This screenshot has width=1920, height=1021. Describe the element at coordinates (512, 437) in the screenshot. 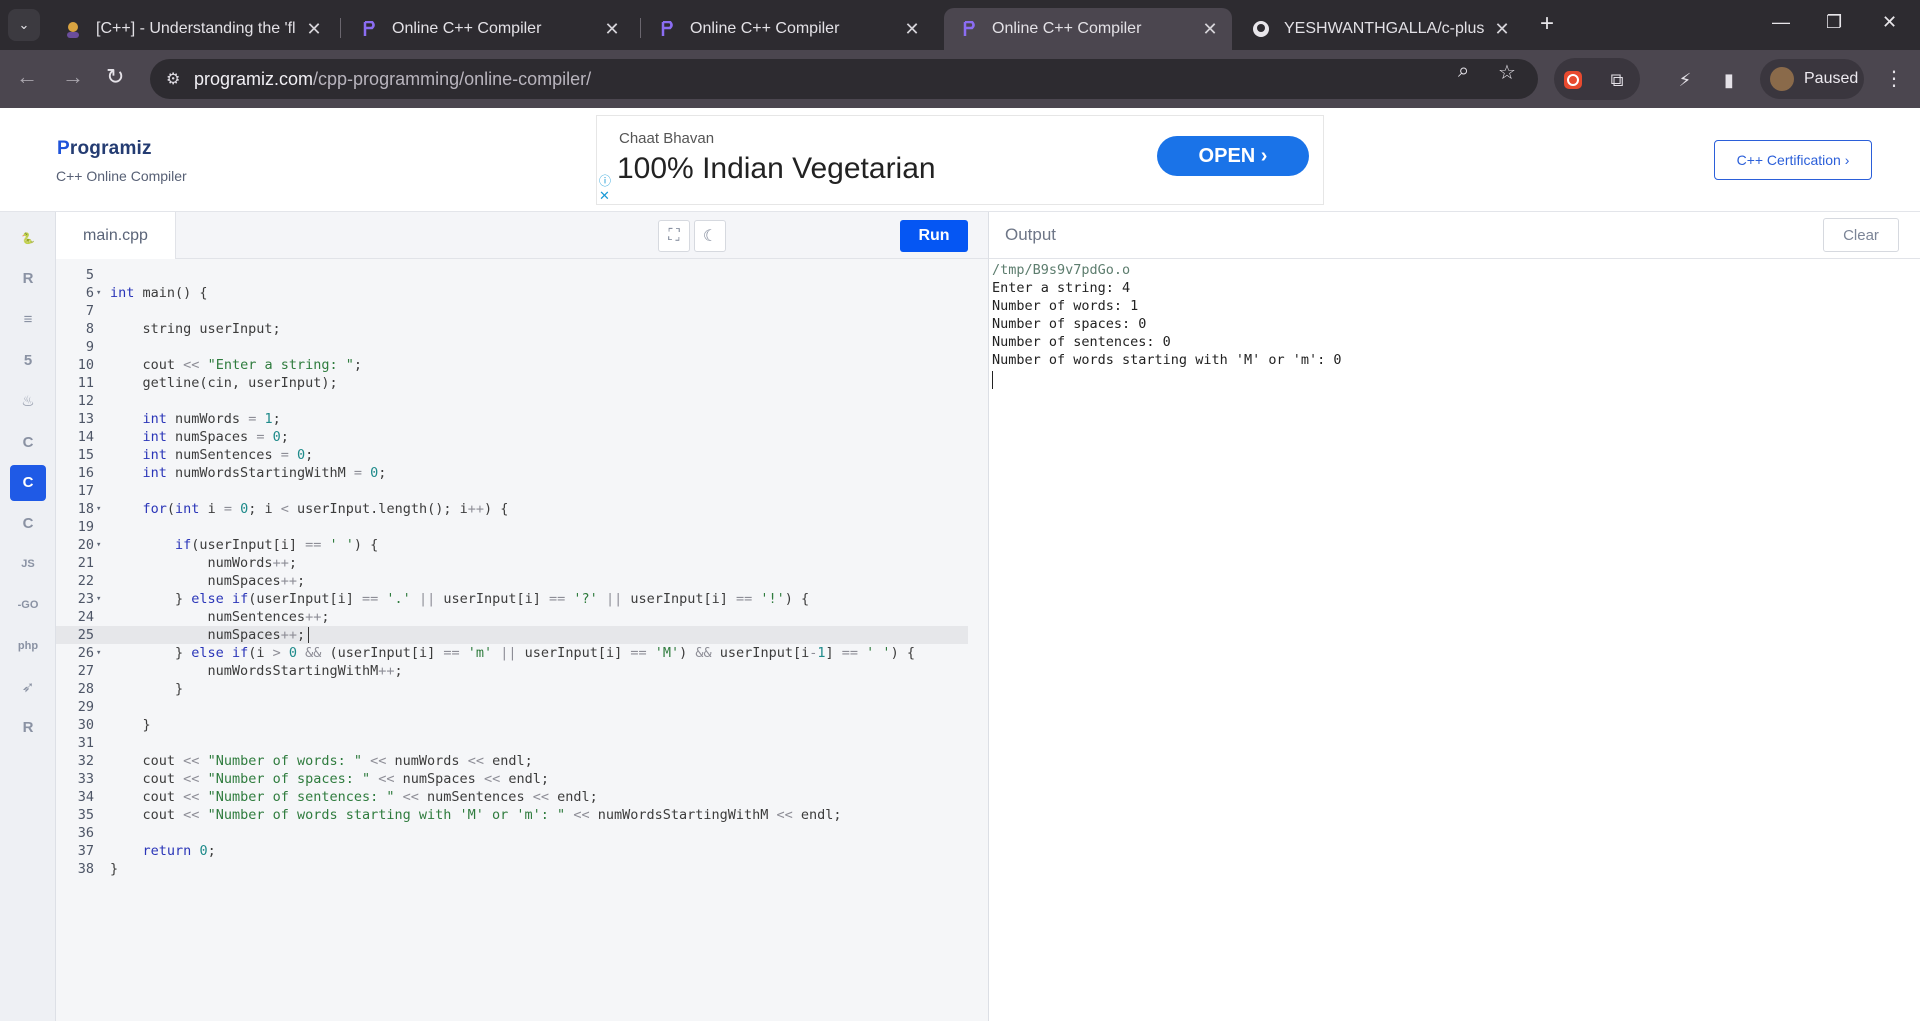

I see `code-line: 14 int numSpaces = 0;` at that location.